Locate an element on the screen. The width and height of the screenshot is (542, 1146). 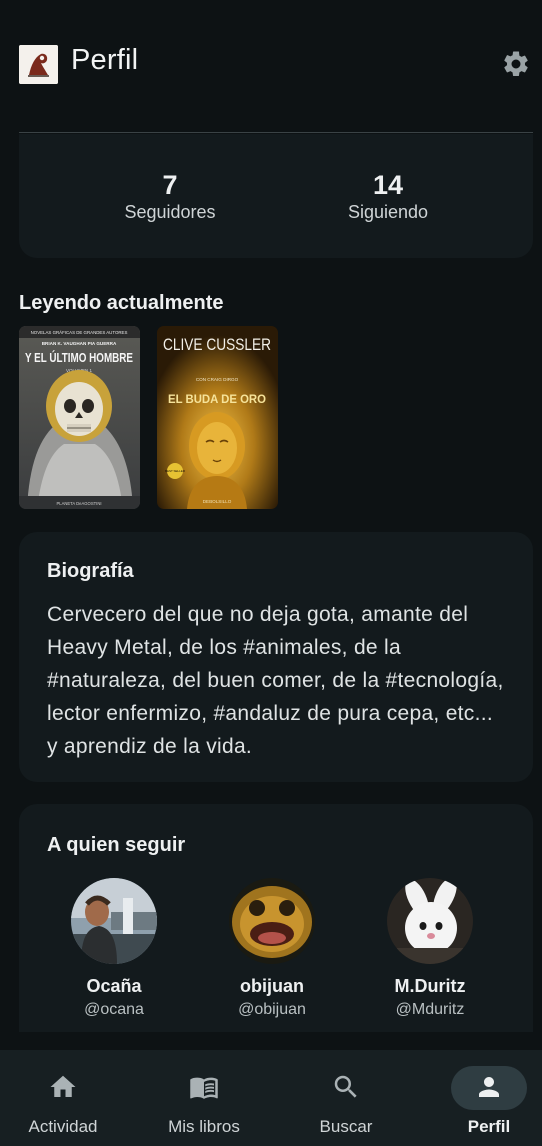
book2-author: CLIVE CUSSLER is located at coordinates (217, 344).